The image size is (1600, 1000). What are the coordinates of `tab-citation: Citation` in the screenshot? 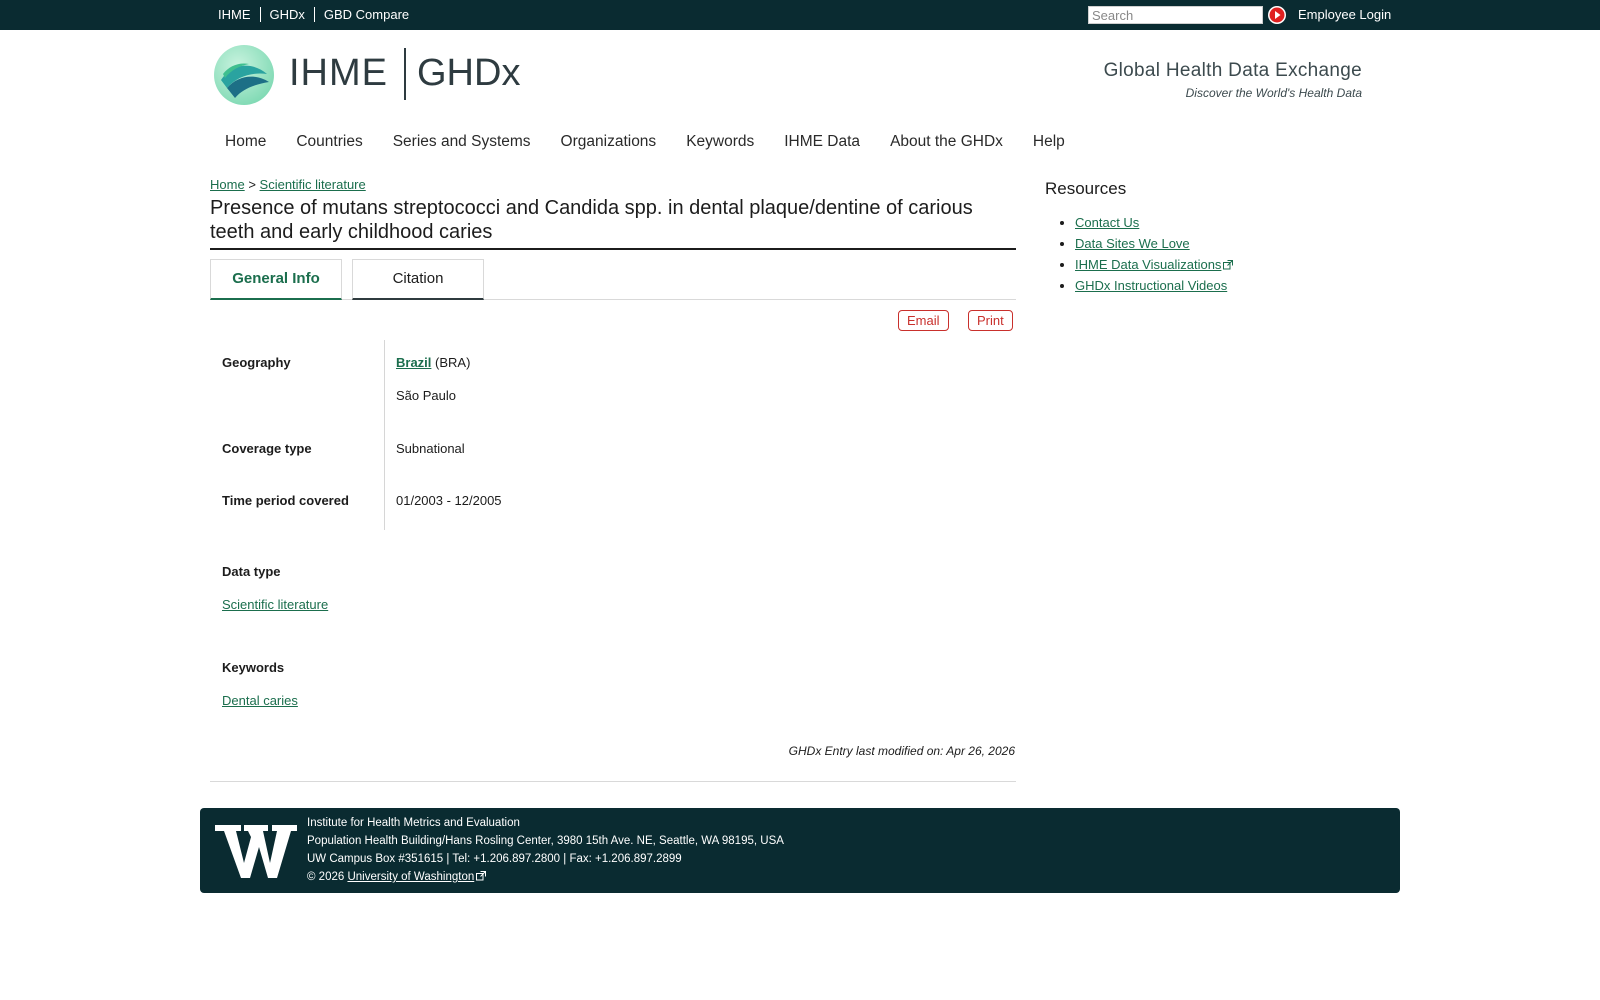 It's located at (418, 279).